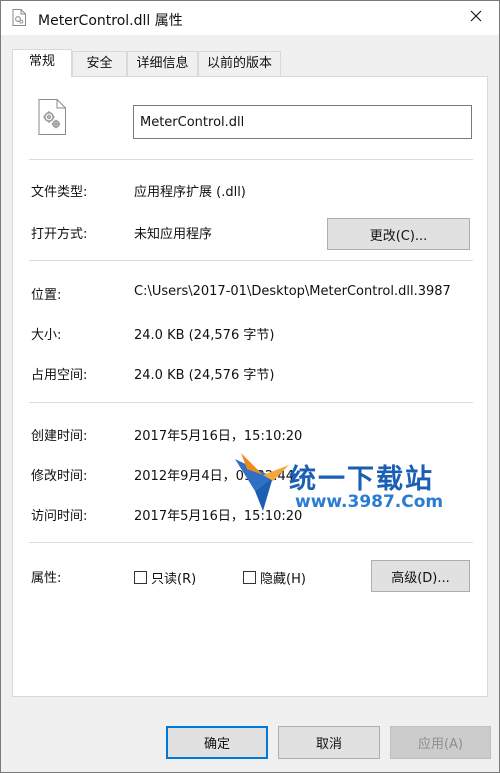 Image resolution: width=500 pixels, height=773 pixels. Describe the element at coordinates (59, 476) in the screenshot. I see `modified-label: 修改时间:` at that location.